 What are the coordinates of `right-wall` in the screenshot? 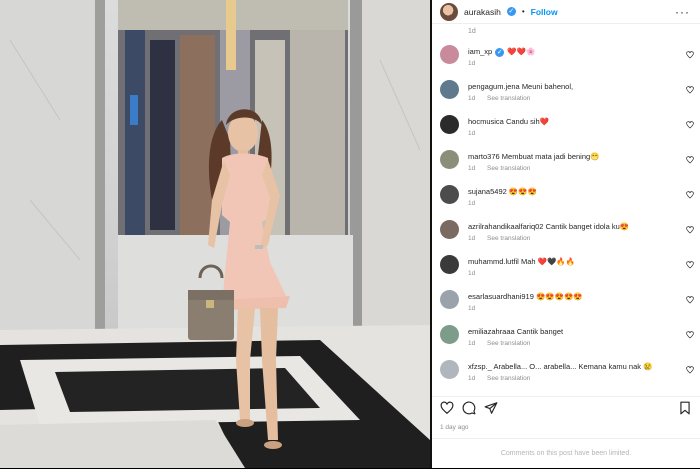 It's located at (395, 170).